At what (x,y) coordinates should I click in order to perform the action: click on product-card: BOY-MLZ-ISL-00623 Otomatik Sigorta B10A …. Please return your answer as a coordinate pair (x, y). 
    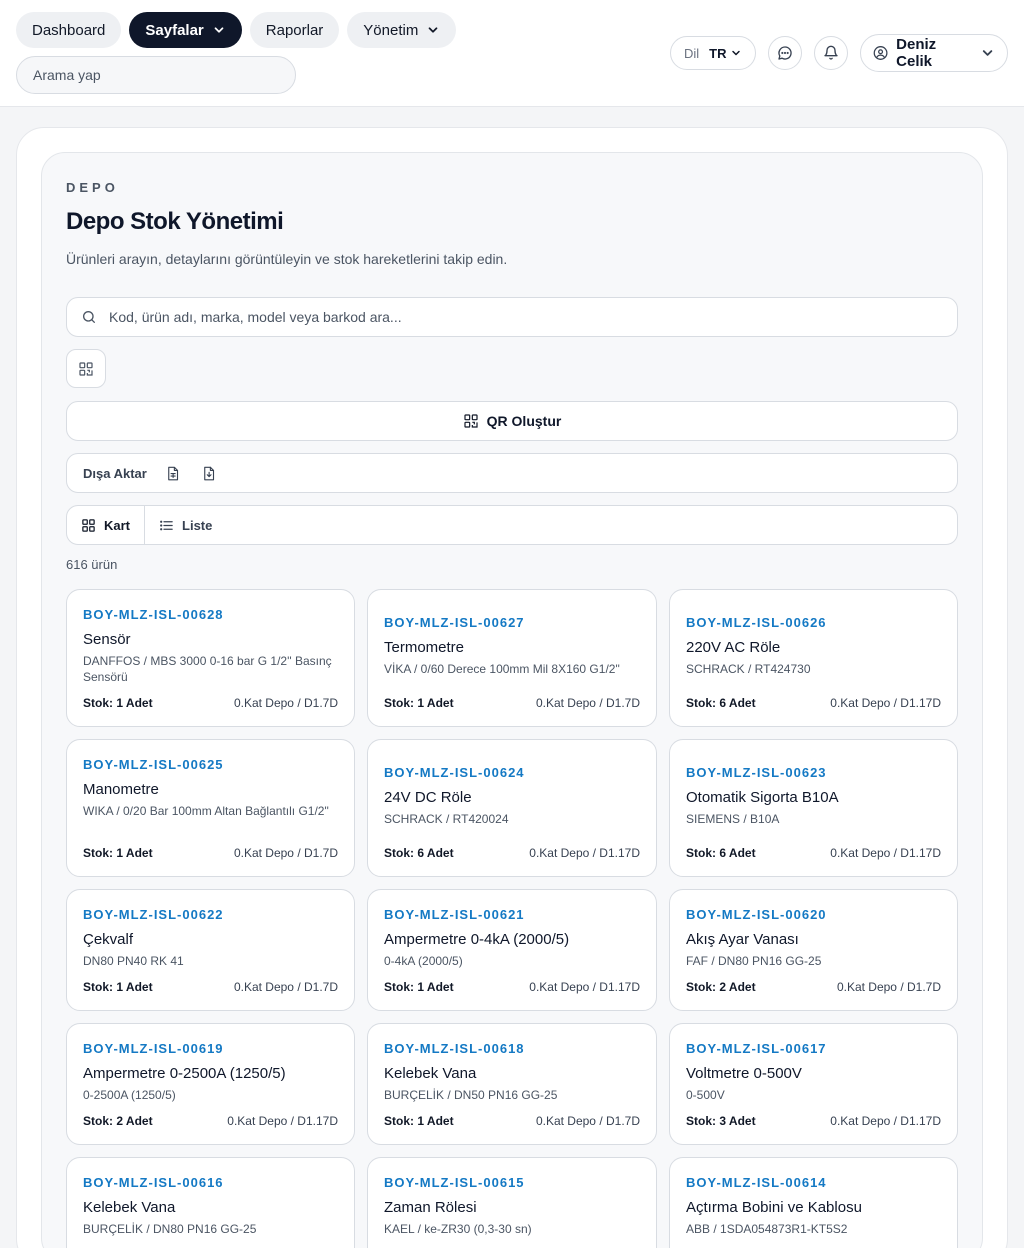
    Looking at the image, I should click on (813, 808).